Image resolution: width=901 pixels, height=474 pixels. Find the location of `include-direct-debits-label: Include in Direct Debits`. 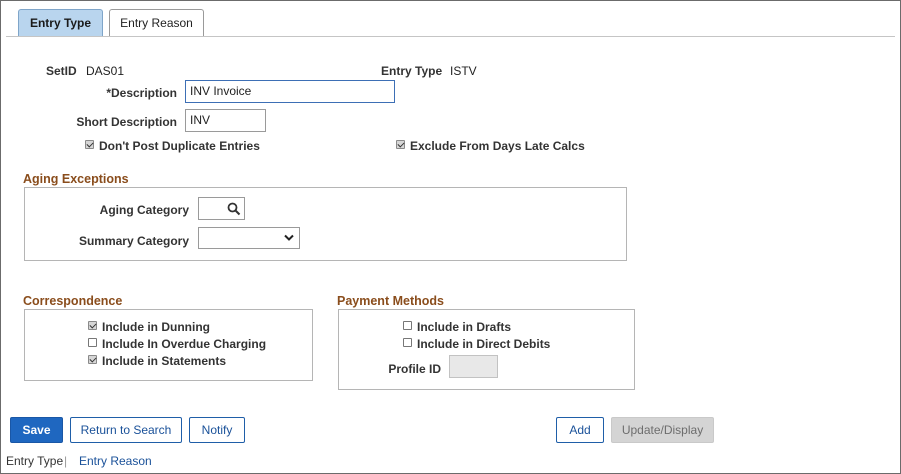

include-direct-debits-label: Include in Direct Debits is located at coordinates (484, 344).